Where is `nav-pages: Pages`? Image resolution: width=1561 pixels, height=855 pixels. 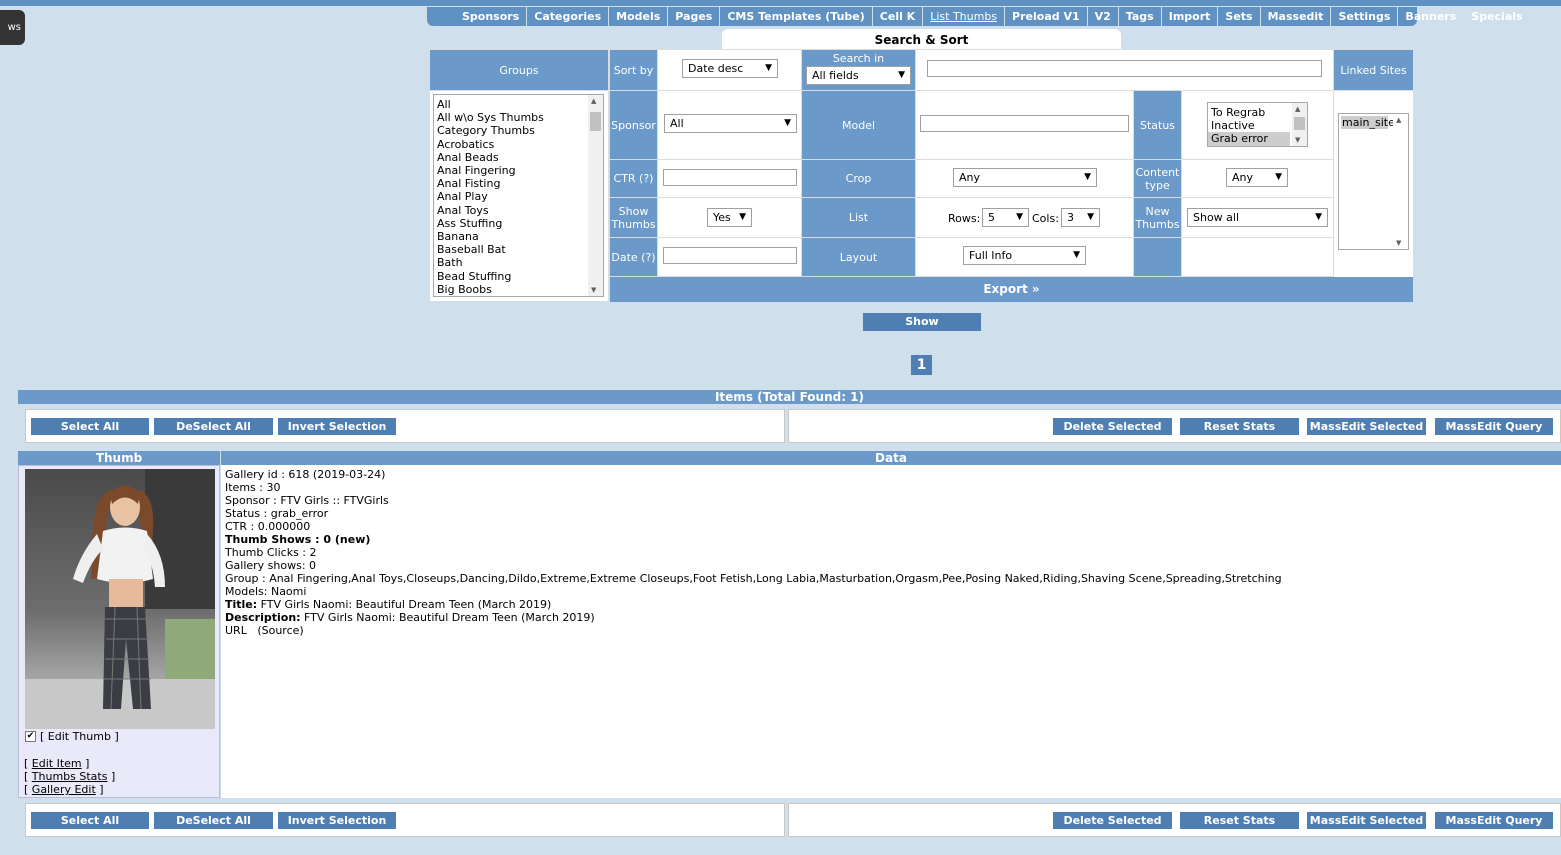
nav-pages: Pages is located at coordinates (694, 16).